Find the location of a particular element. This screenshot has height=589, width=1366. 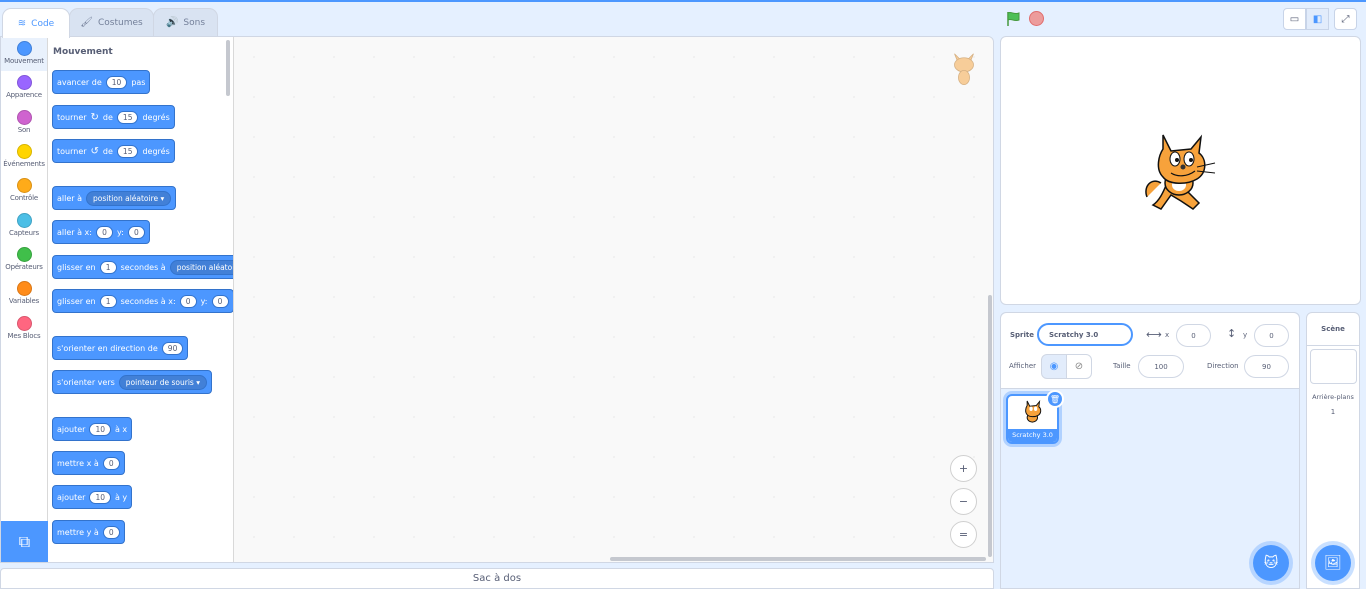

y-position-input: 0 is located at coordinates (1271, 335).